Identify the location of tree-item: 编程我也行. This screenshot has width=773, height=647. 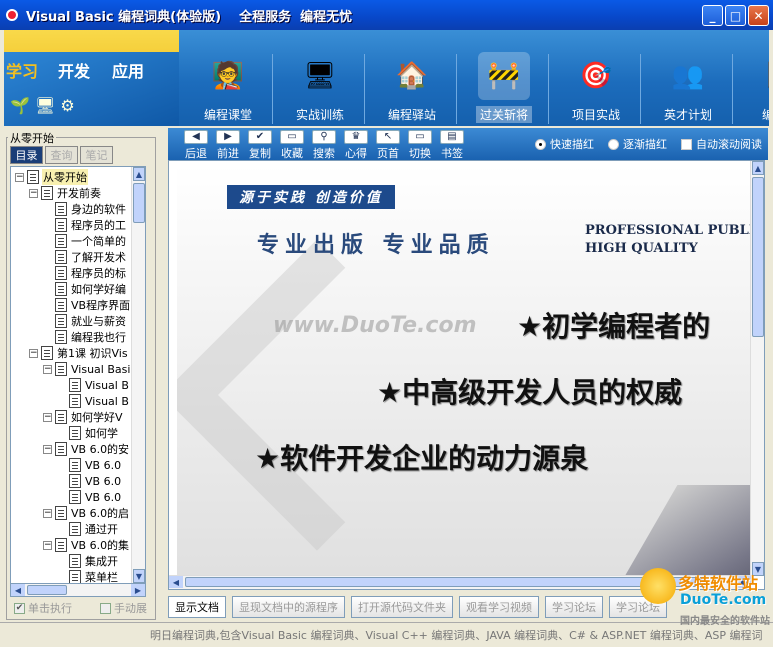
(85, 337).